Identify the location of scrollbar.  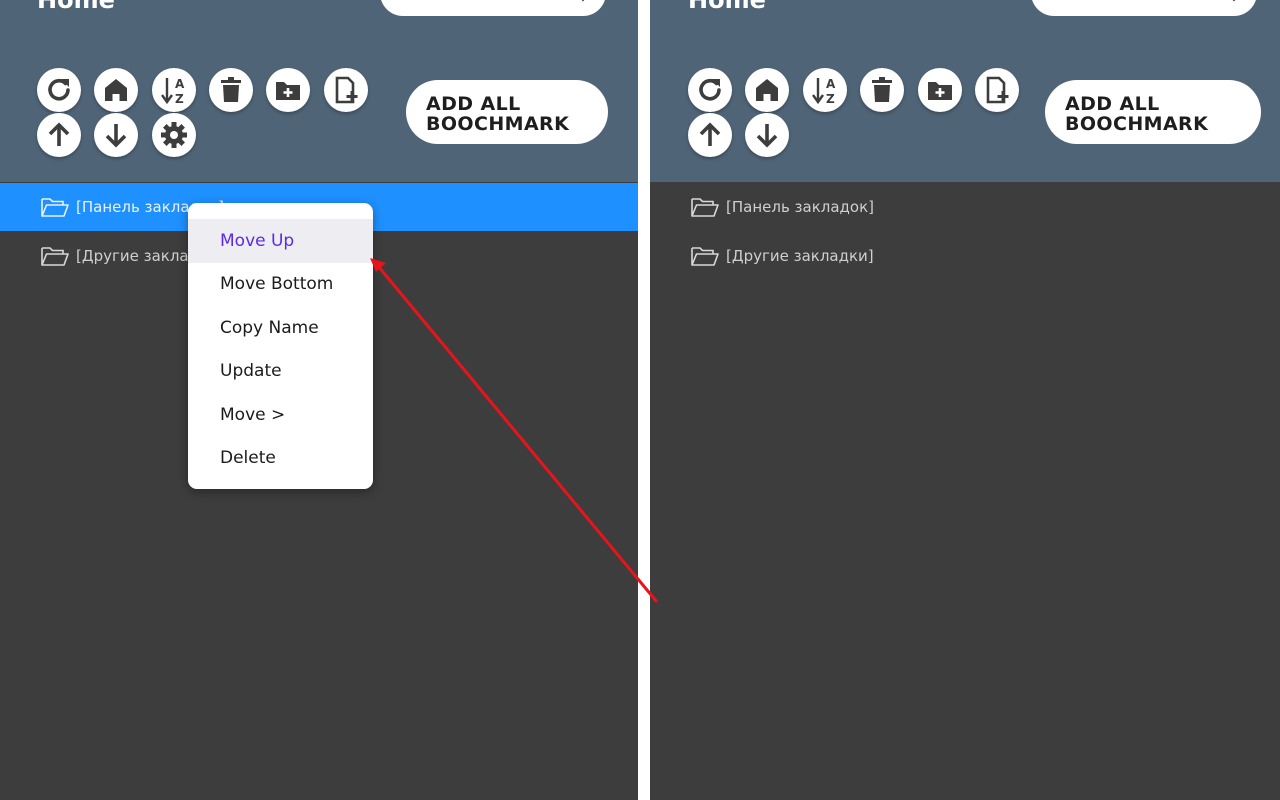
(642, 491).